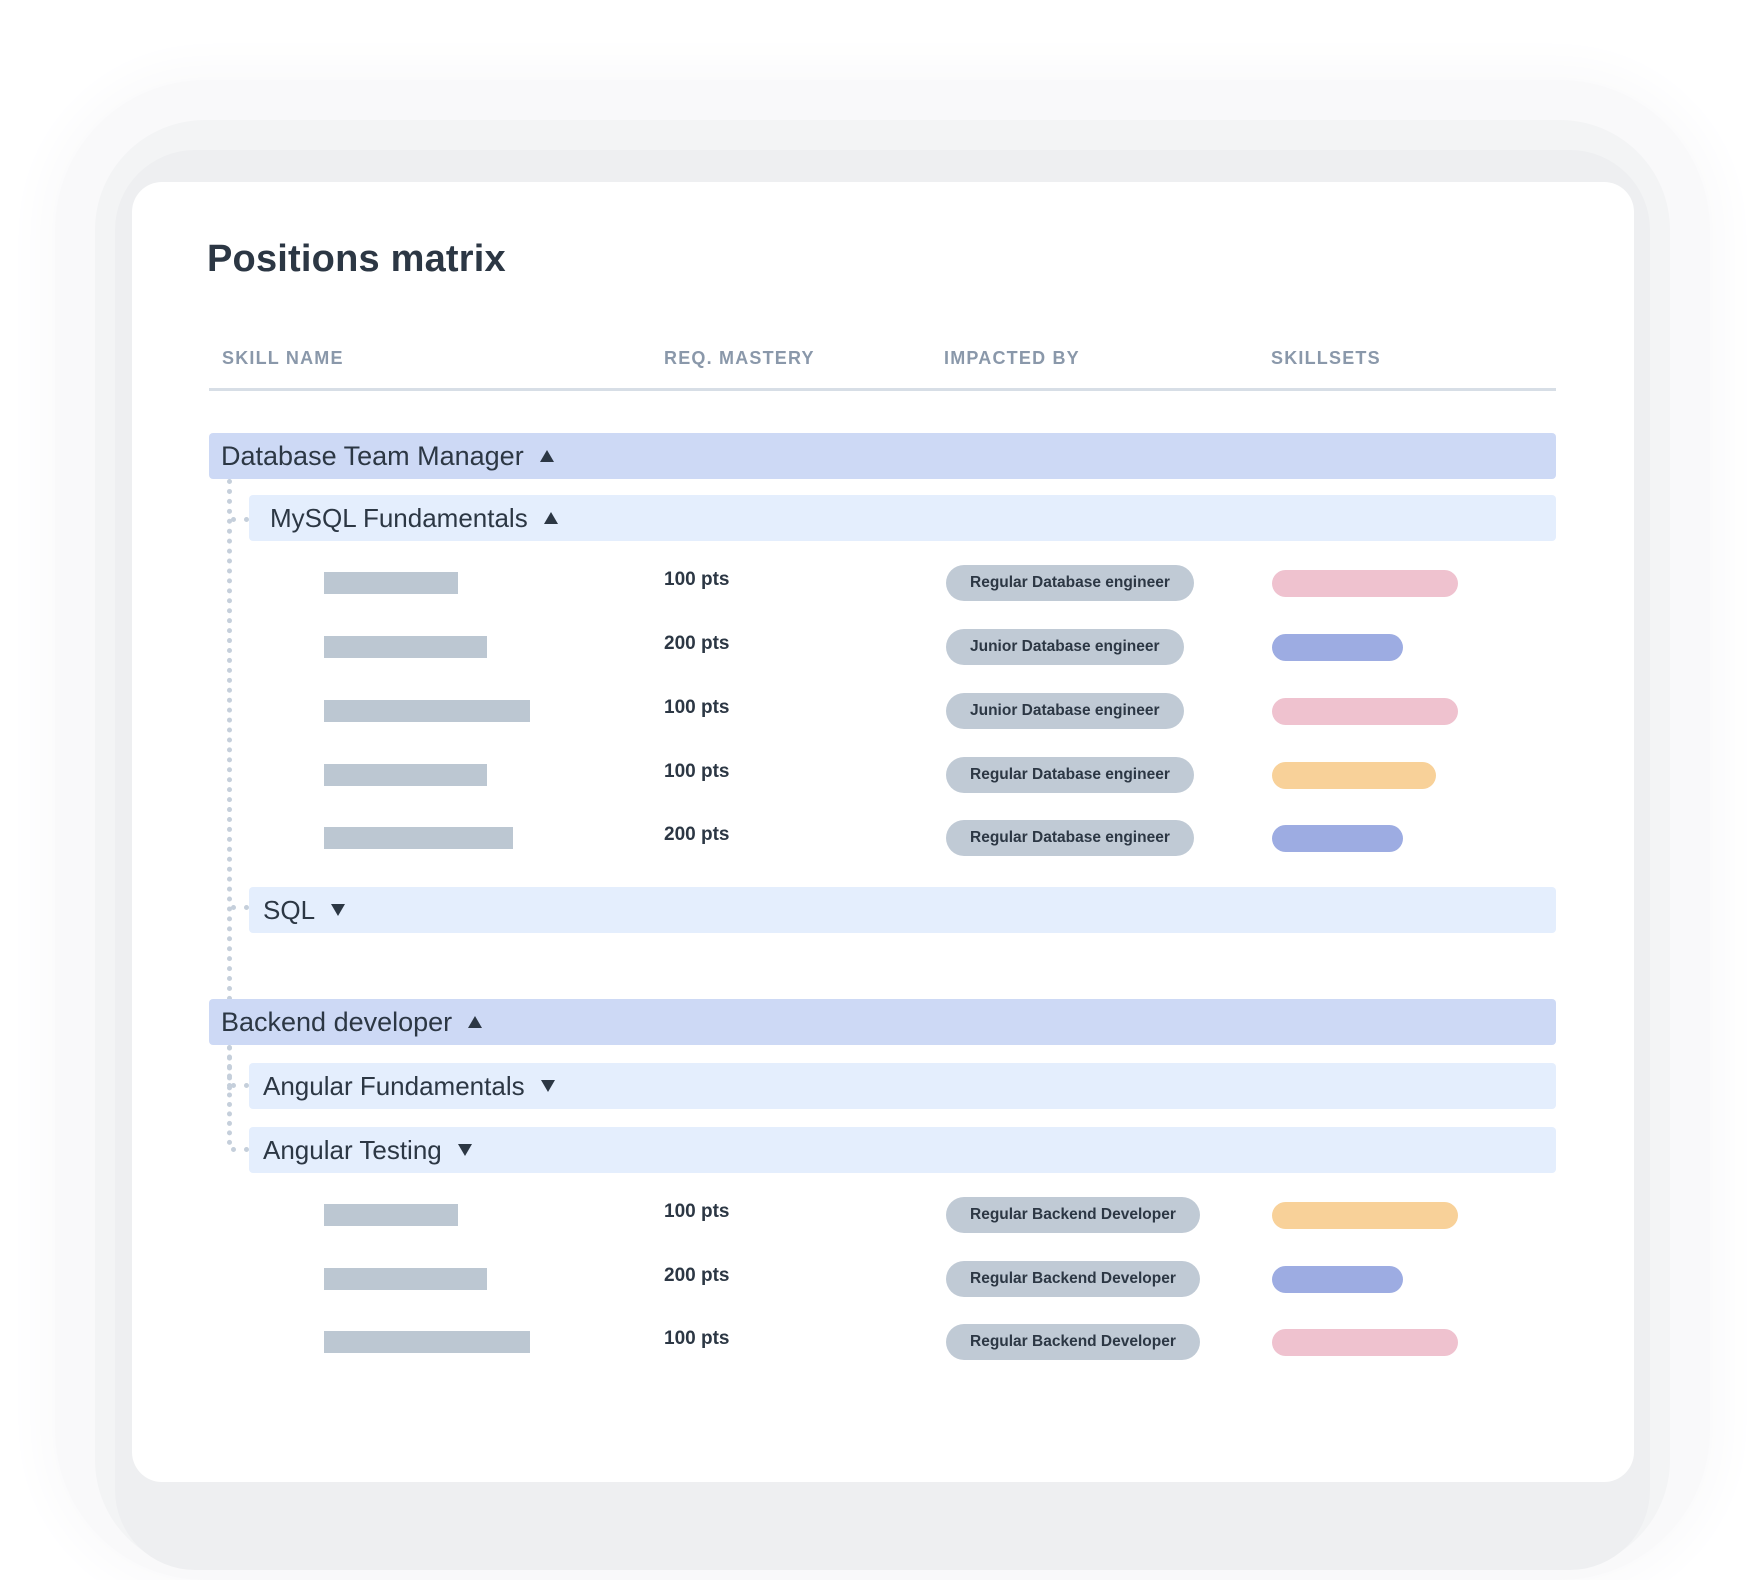  I want to click on group-row-backend-developer: Backend developer, so click(882, 1022).